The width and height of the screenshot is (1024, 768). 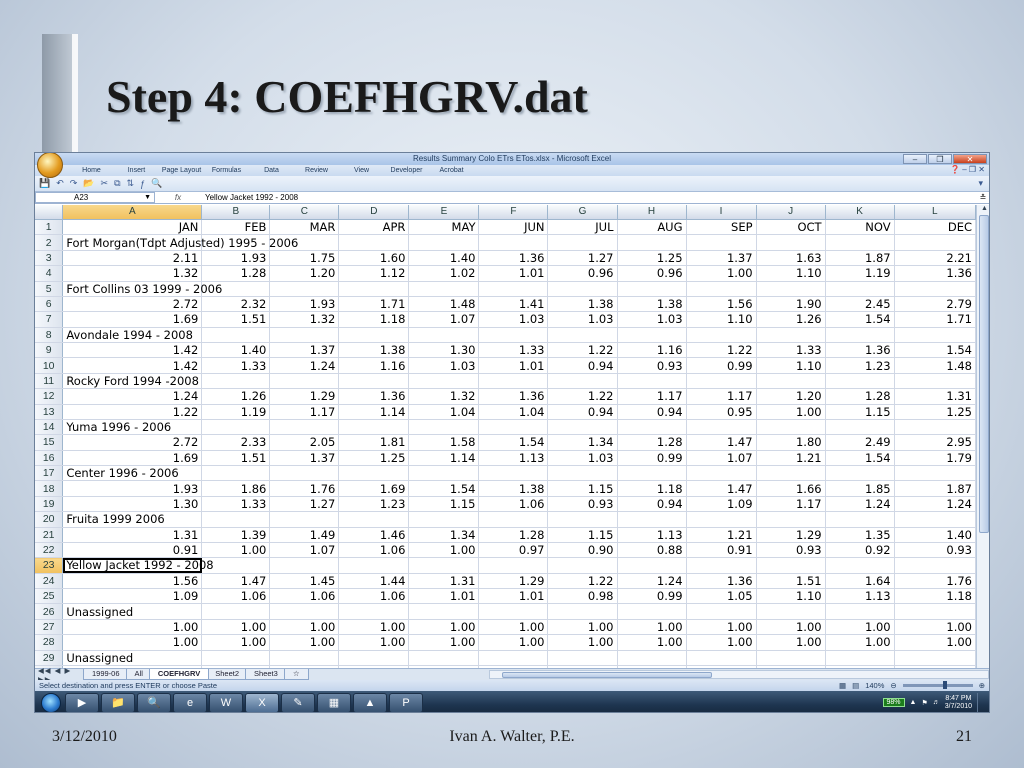 What do you see at coordinates (589, 197) in the screenshot?
I see `formula-input: Yellow Jacket 1992 - 2008` at bounding box center [589, 197].